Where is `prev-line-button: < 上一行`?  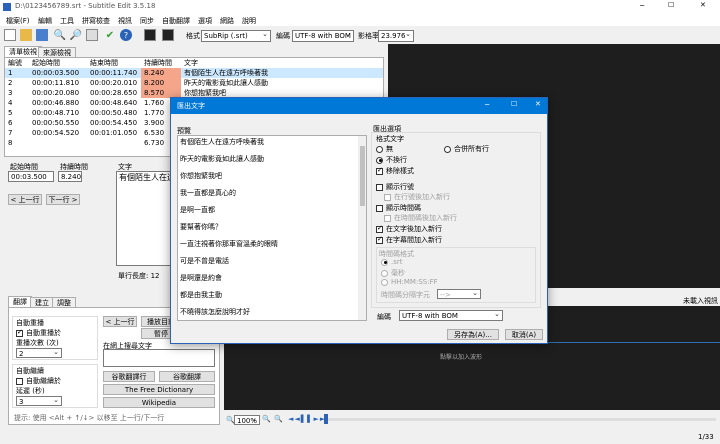 prev-line-button: < 上一行 is located at coordinates (25, 199).